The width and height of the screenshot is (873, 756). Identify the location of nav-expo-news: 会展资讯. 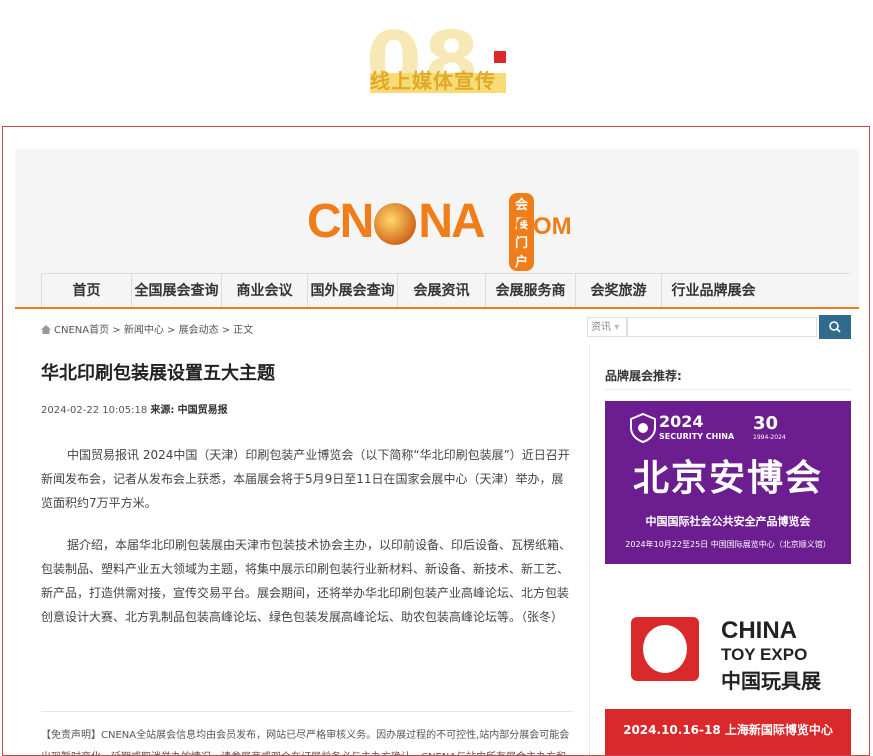
(441, 291).